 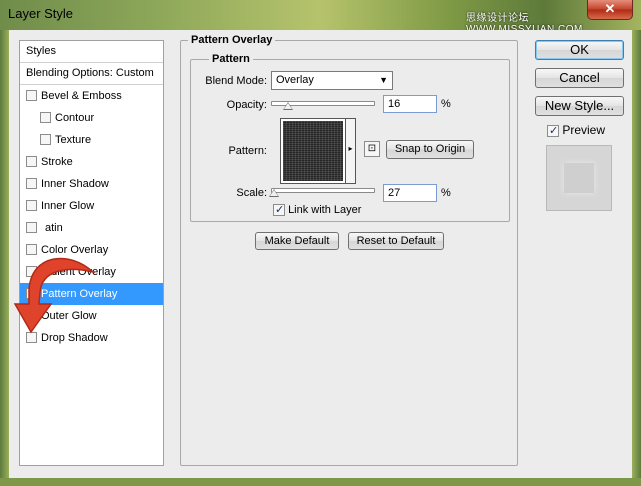 What do you see at coordinates (91, 74) in the screenshot?
I see `blending-options-item: Blending Options: Custom` at bounding box center [91, 74].